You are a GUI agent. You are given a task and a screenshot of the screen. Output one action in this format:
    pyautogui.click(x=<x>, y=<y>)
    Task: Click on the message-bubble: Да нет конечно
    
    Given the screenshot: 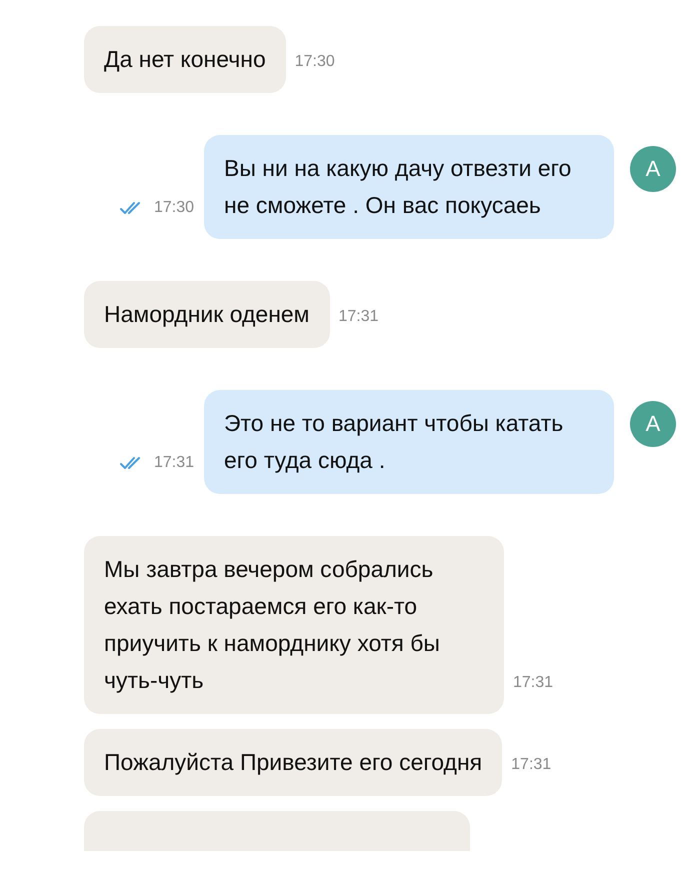 What is the action you would take?
    pyautogui.click(x=185, y=59)
    